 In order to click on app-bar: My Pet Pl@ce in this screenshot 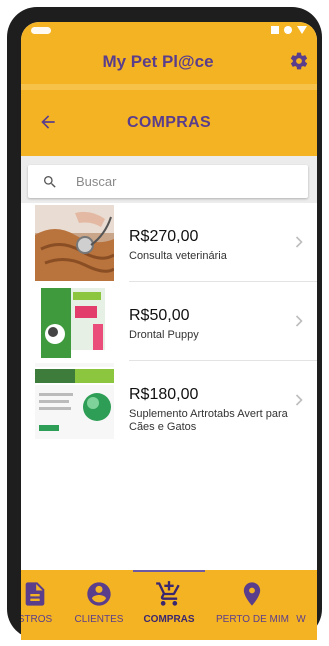, I will do `click(169, 62)`.